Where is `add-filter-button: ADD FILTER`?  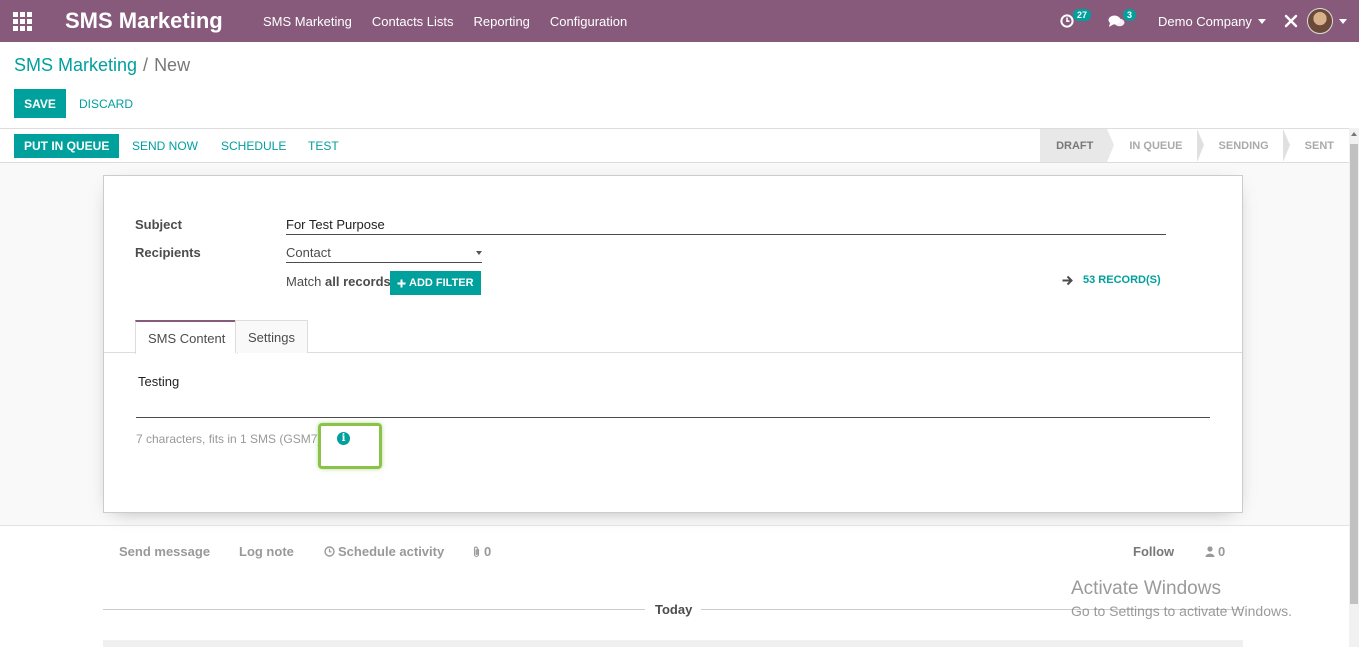 add-filter-button: ADD FILTER is located at coordinates (435, 283).